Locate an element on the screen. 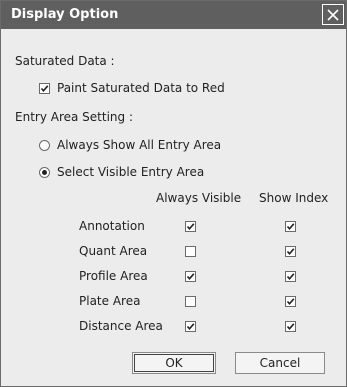 Image resolution: width=347 pixels, height=387 pixels. show-index-checkbox-profile-area is located at coordinates (290, 276).